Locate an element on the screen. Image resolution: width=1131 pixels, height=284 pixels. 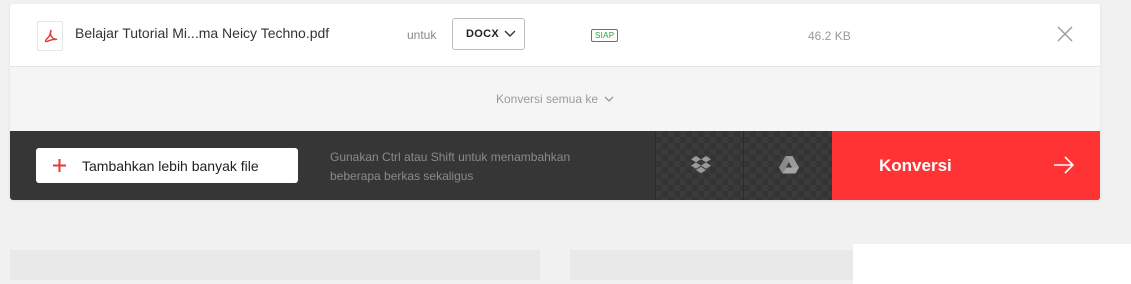
convert-button: Konversi is located at coordinates (966, 165).